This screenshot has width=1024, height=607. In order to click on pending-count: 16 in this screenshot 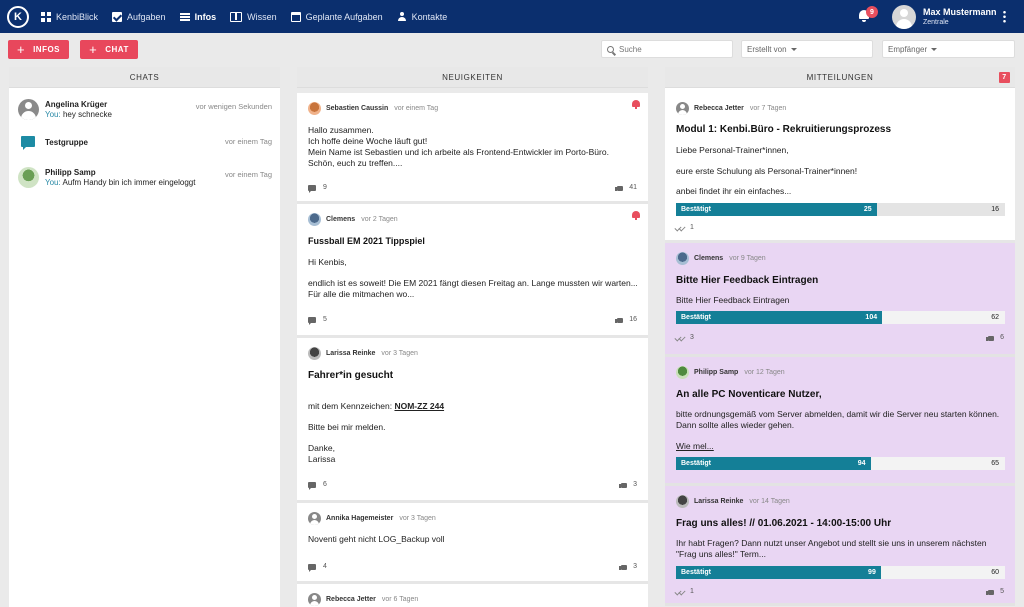, I will do `click(995, 209)`.